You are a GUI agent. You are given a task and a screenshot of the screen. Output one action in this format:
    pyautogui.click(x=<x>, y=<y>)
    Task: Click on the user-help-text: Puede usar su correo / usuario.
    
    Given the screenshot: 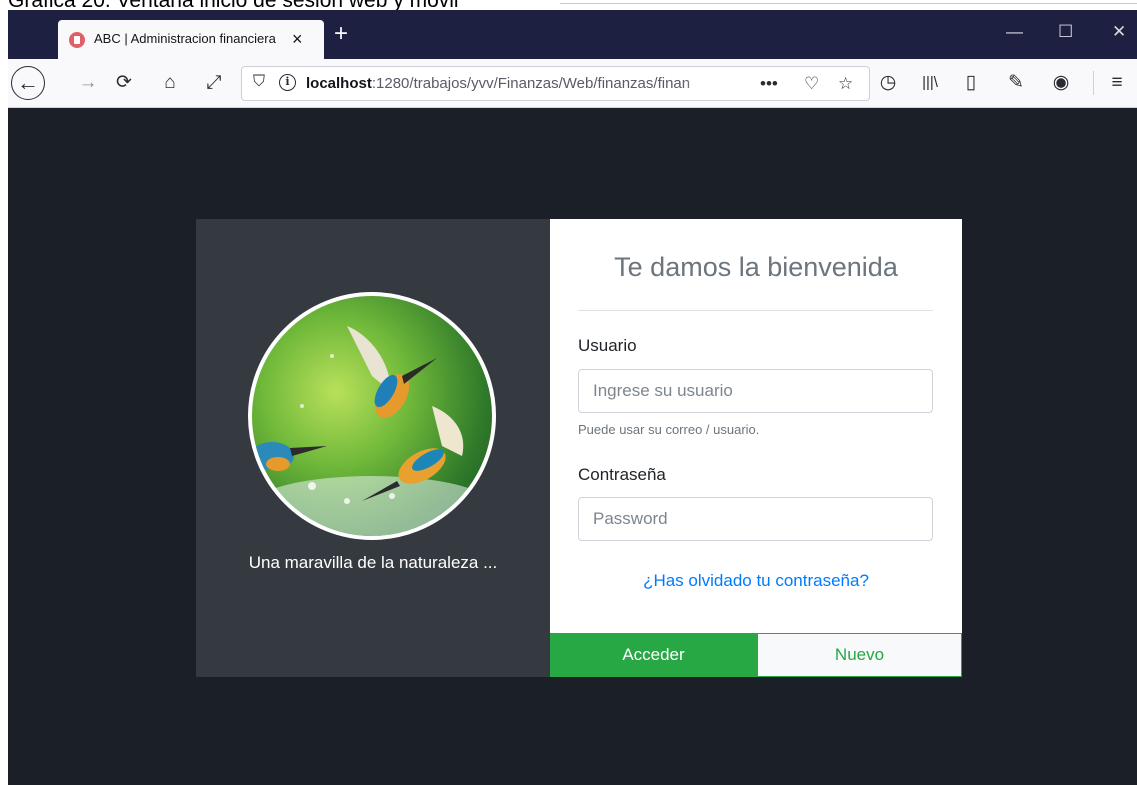 What is the action you would take?
    pyautogui.click(x=669, y=429)
    